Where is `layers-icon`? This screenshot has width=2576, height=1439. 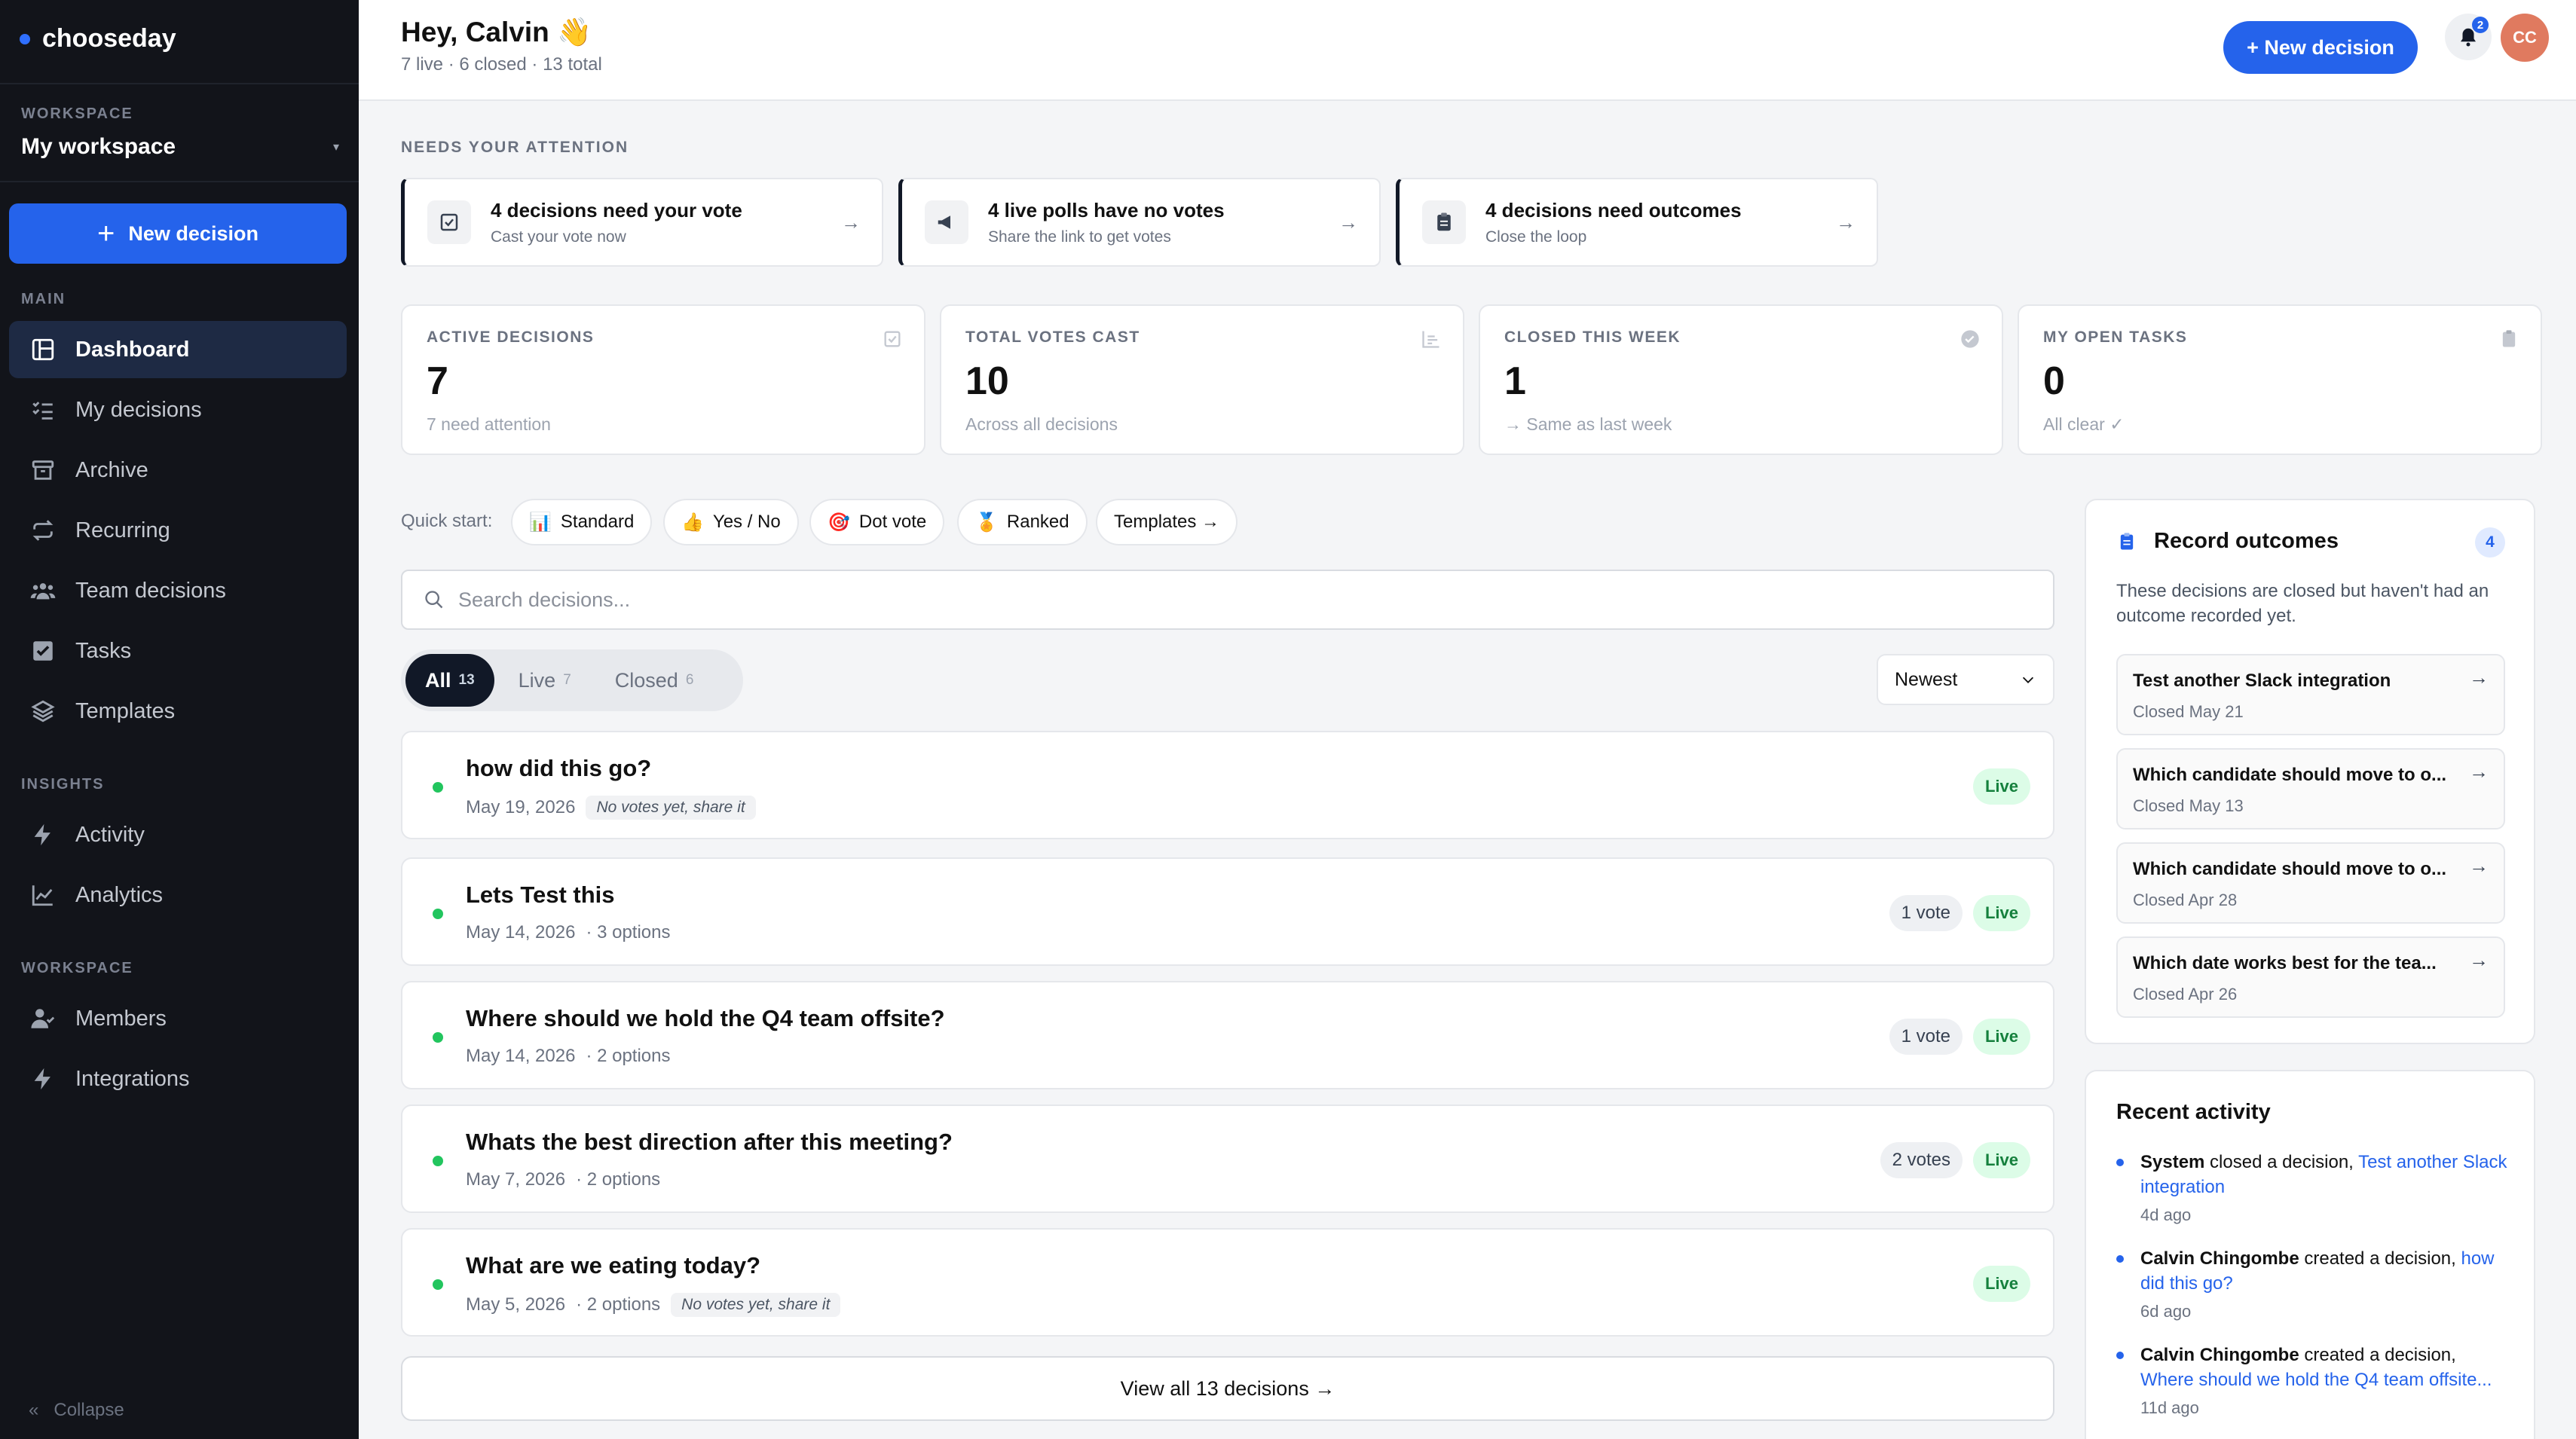
layers-icon is located at coordinates (43, 711).